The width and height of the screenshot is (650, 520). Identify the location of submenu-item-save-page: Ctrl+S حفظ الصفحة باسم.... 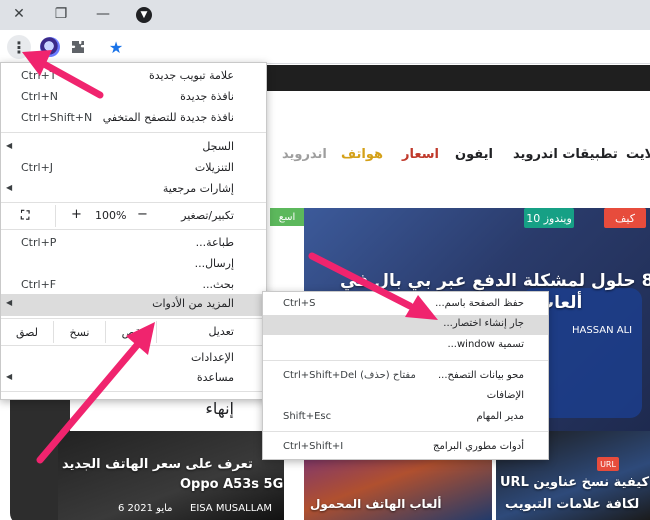
(405, 305).